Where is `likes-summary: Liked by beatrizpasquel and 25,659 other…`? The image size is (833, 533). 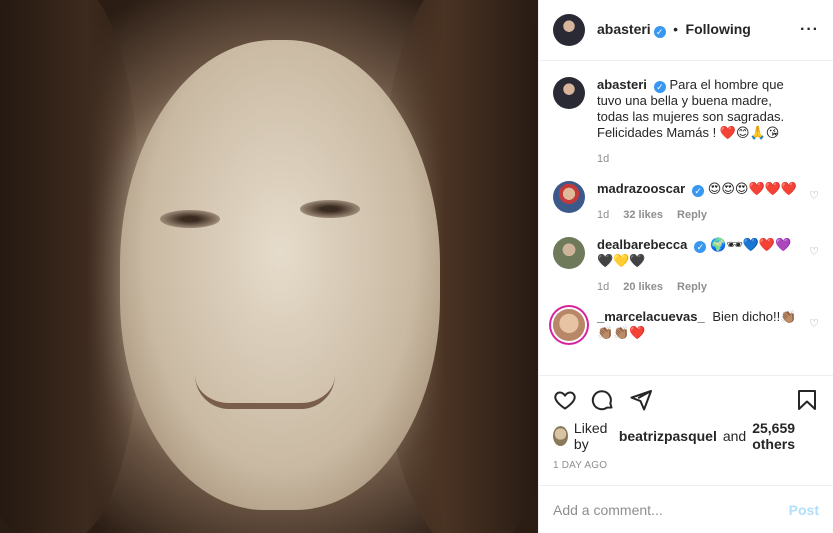 likes-summary: Liked by beatrizpasquel and 25,659 other… is located at coordinates (686, 436).